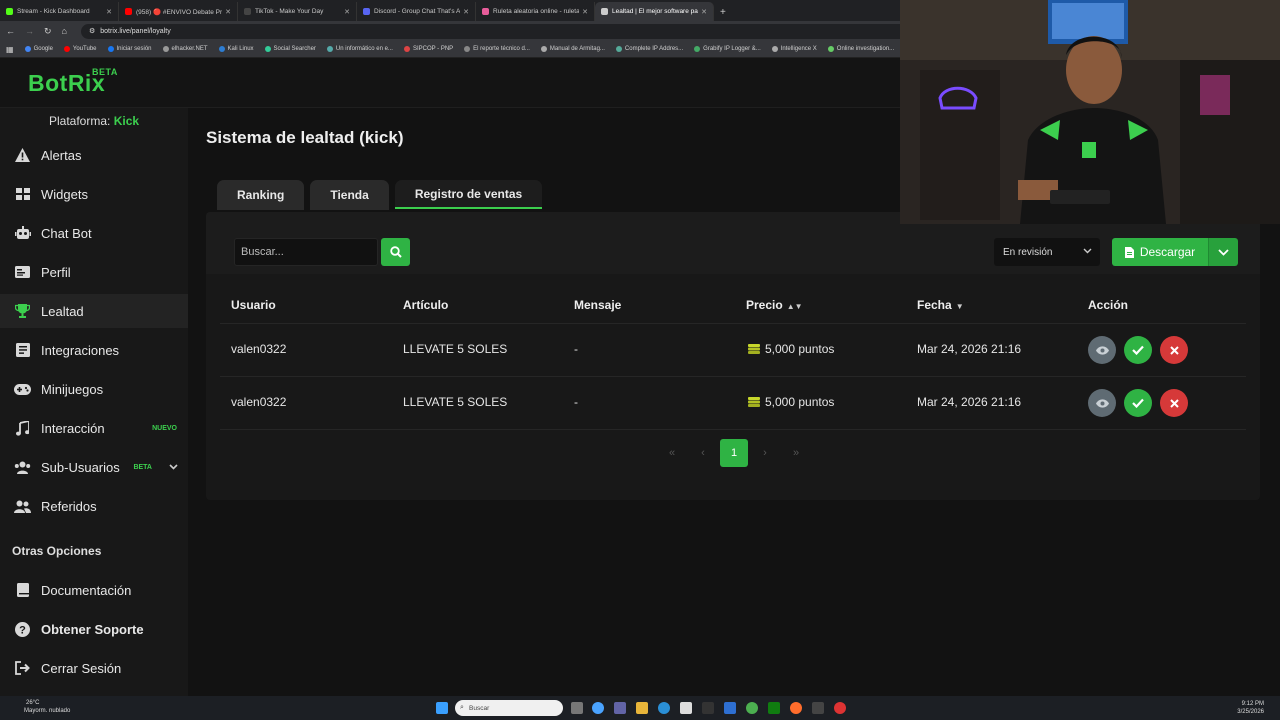  Describe the element at coordinates (428, 49) in the screenshot. I see `bookmark-item: SIPCOP - PNP` at that location.